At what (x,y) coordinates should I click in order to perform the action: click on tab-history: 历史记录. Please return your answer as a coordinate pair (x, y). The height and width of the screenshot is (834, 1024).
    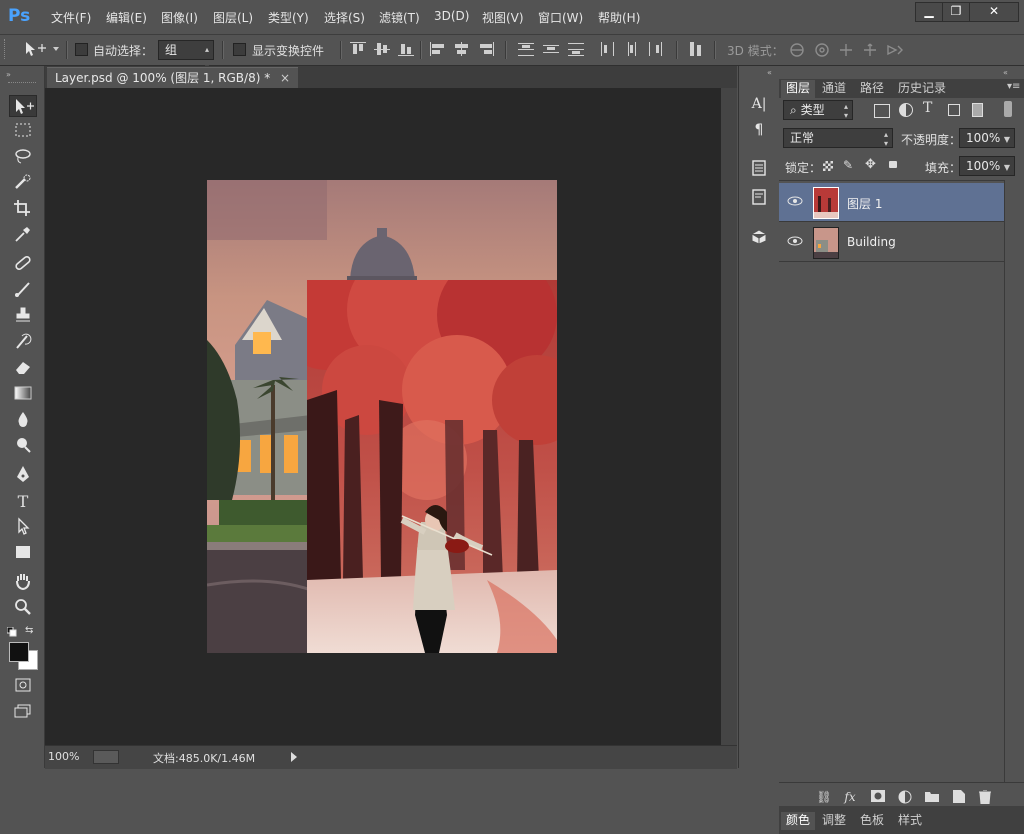
    Looking at the image, I should click on (922, 89).